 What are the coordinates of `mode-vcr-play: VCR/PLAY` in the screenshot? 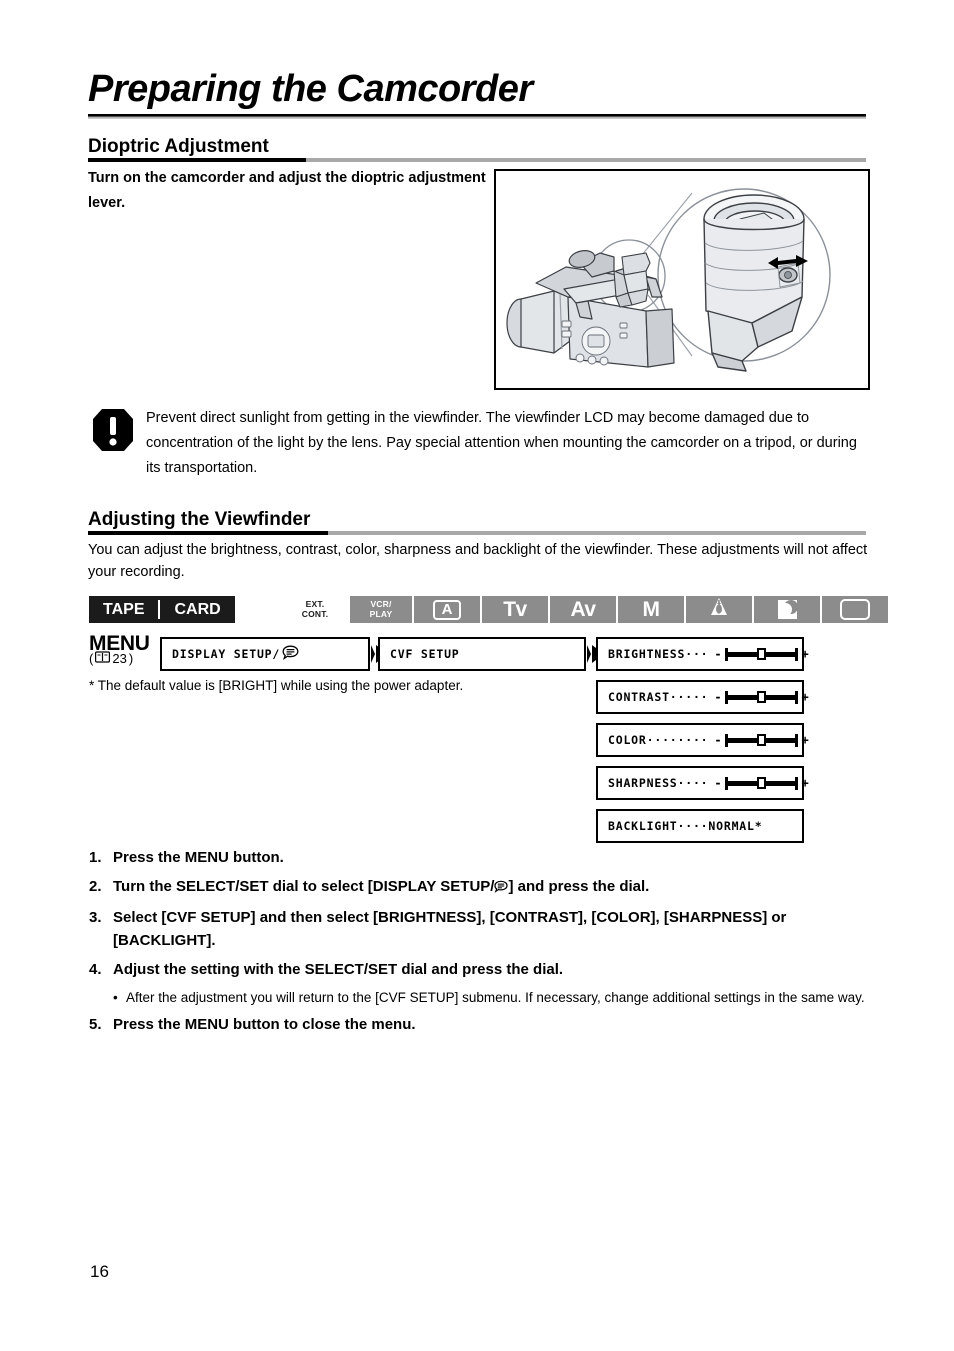 It's located at (382, 609).